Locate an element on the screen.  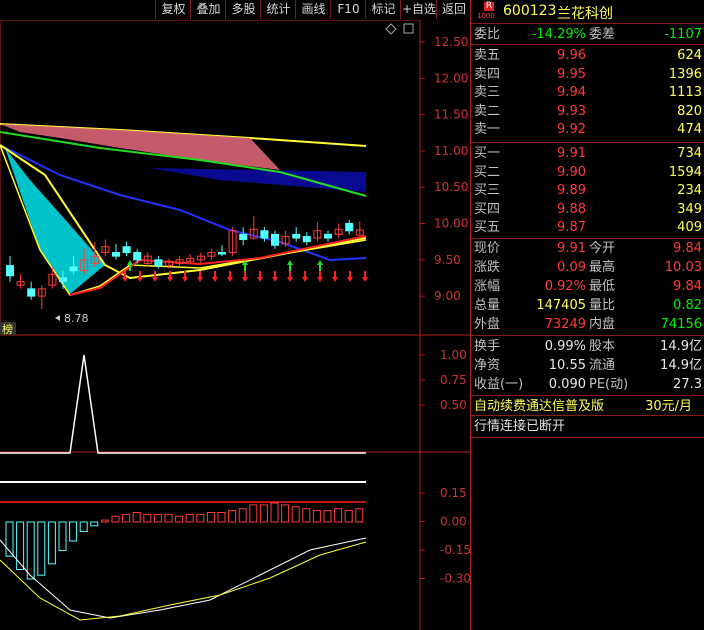
stat-row: 现价 9.91 今开 9.84 is located at coordinates (587, 249).